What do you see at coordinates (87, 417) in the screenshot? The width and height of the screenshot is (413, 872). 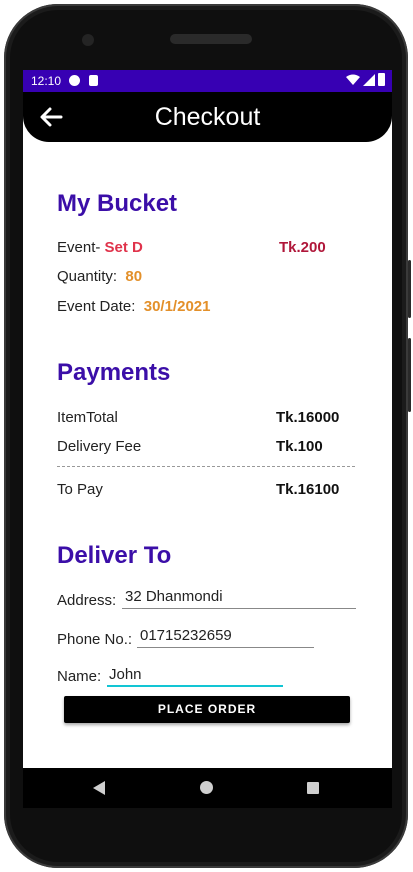 I see `item-total-label: ItemTotal` at bounding box center [87, 417].